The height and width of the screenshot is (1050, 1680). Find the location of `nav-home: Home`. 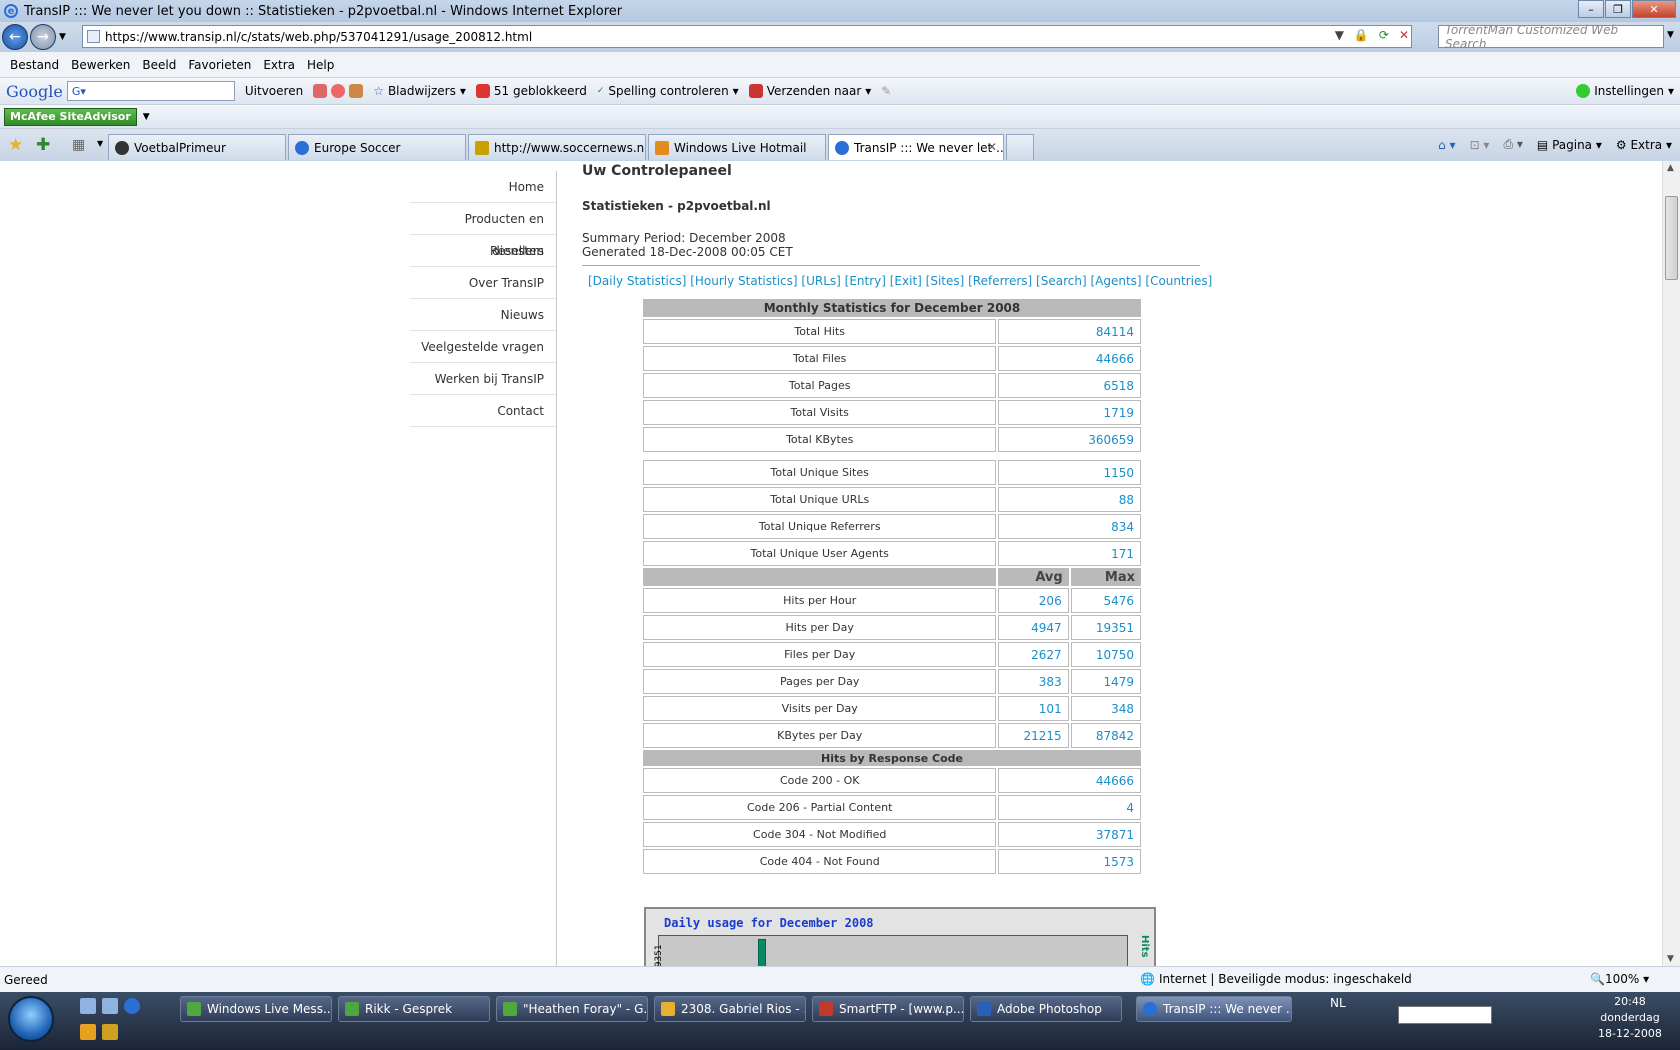

nav-home: Home is located at coordinates (483, 187).